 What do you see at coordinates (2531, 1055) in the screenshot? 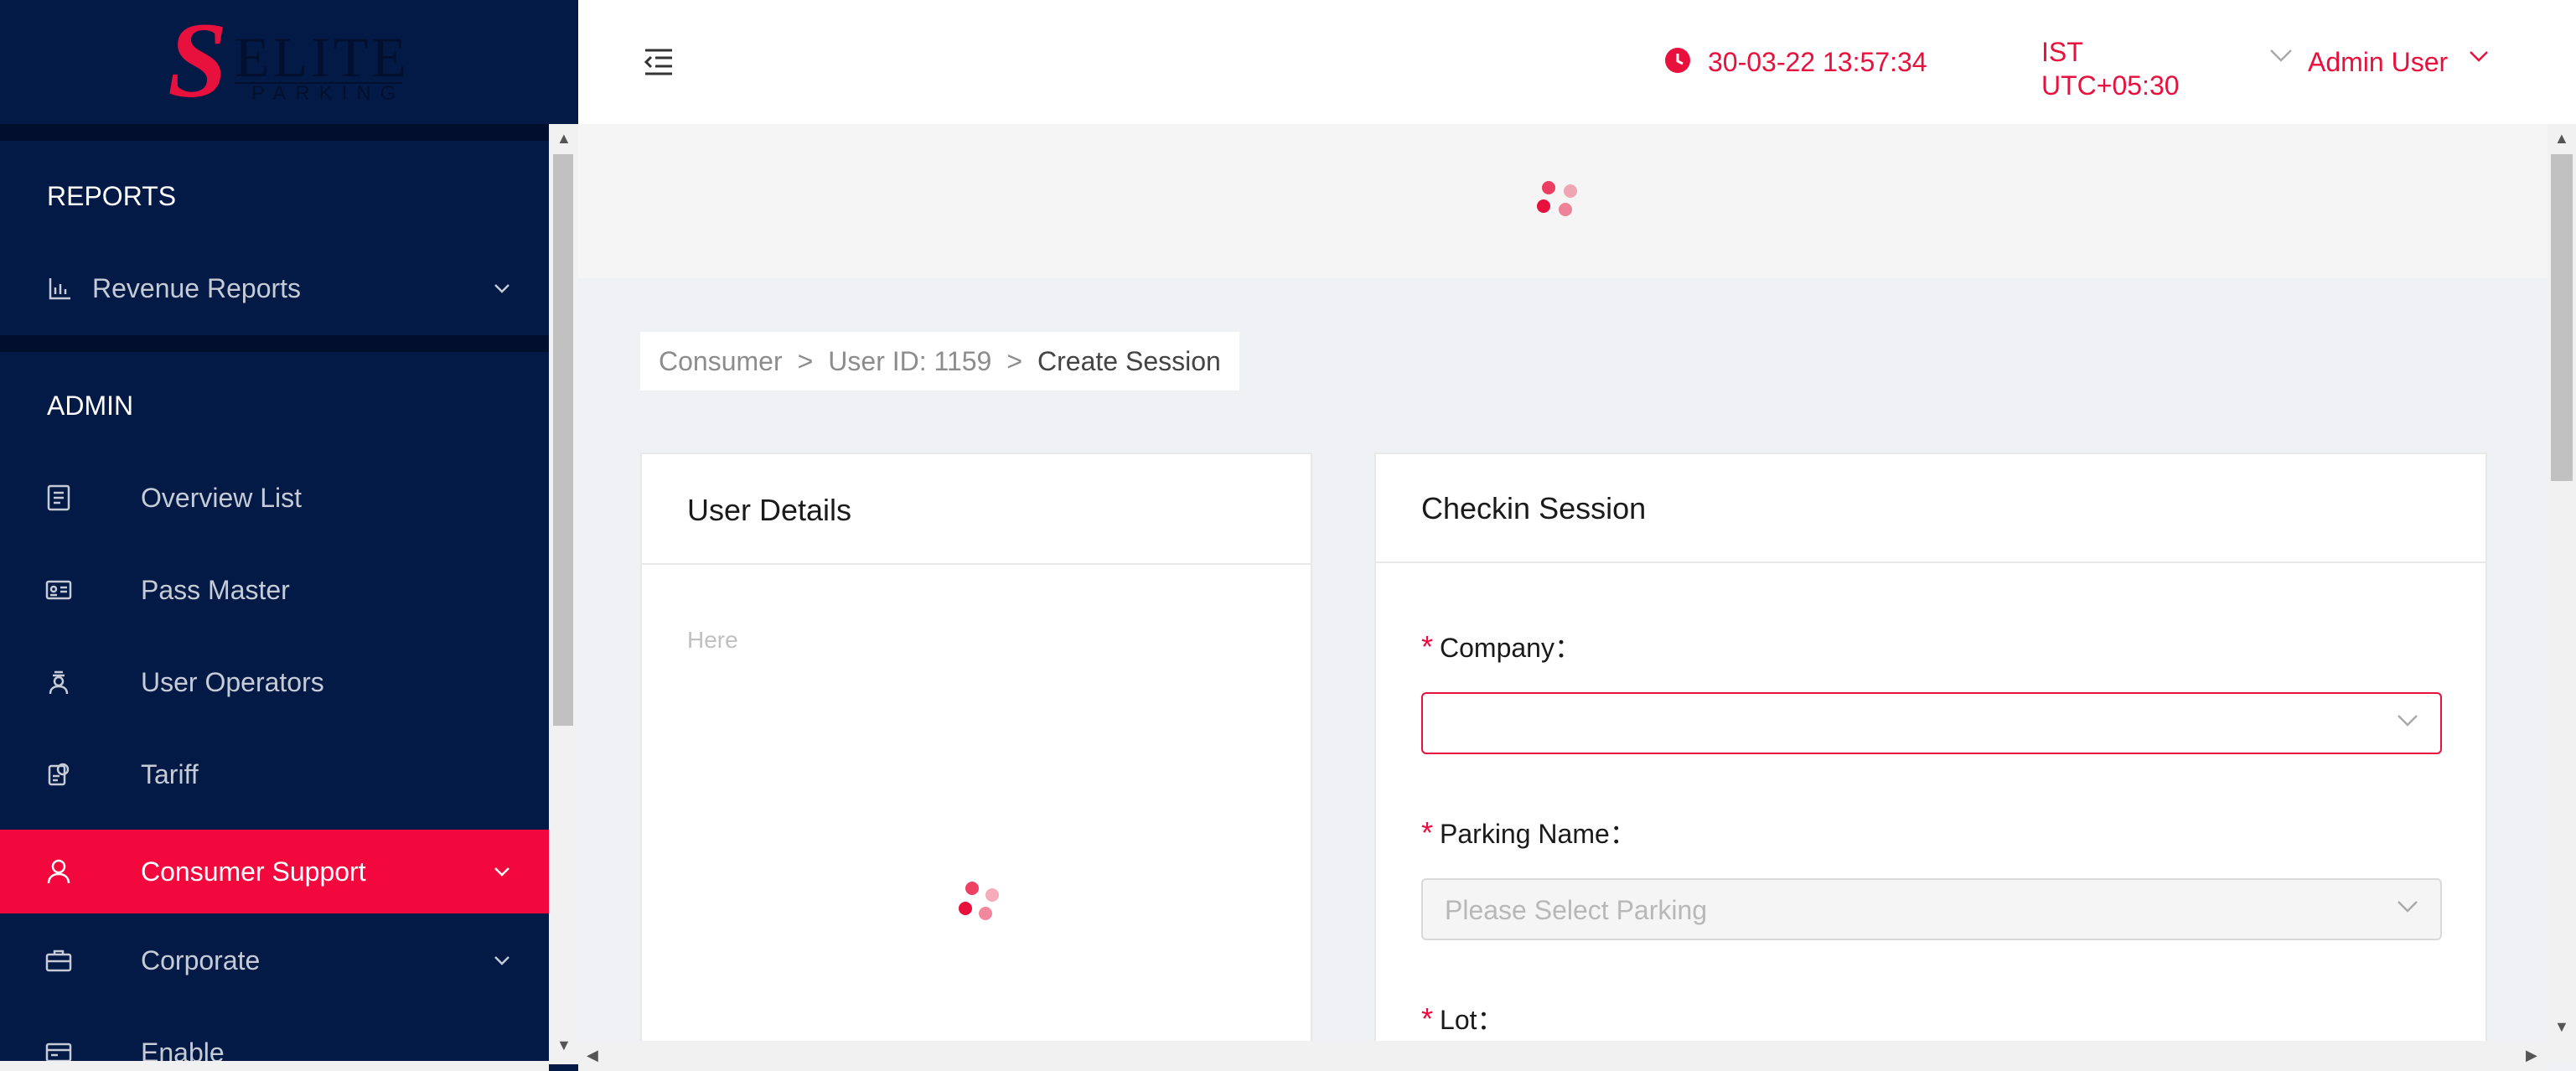
I see `scroll-right-arrow-icon: ▶` at bounding box center [2531, 1055].